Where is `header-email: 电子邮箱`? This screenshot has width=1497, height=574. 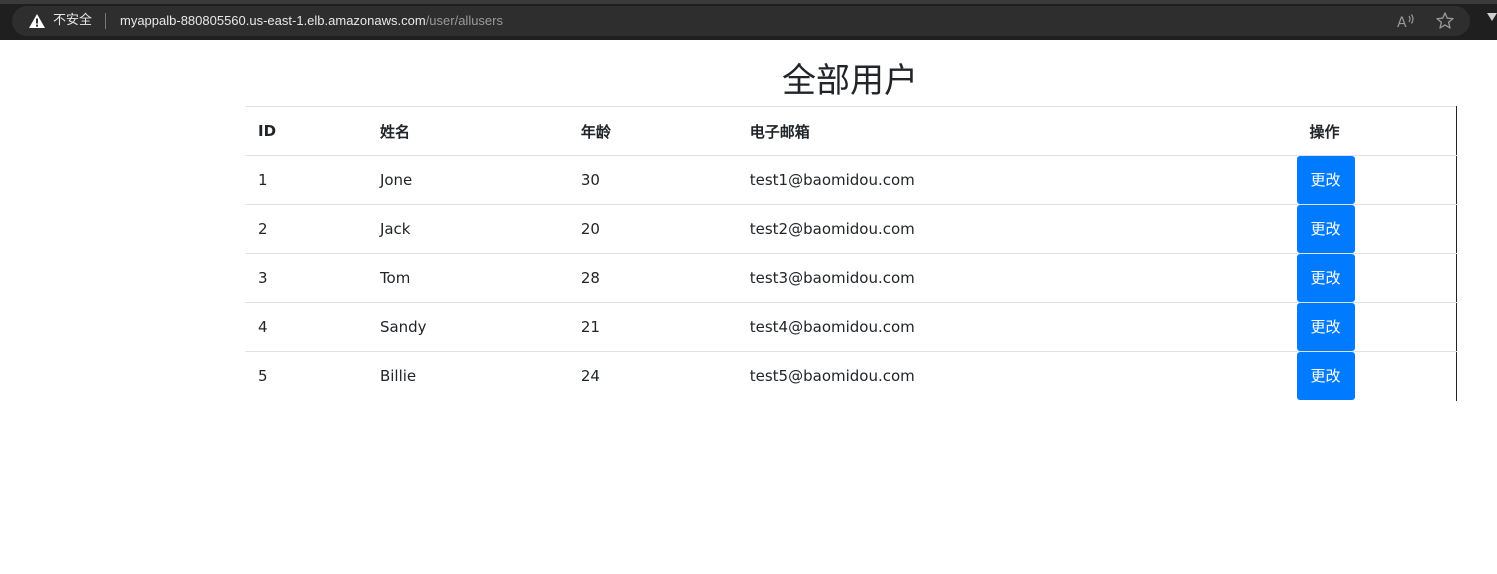
header-email: 电子邮箱 is located at coordinates (779, 131).